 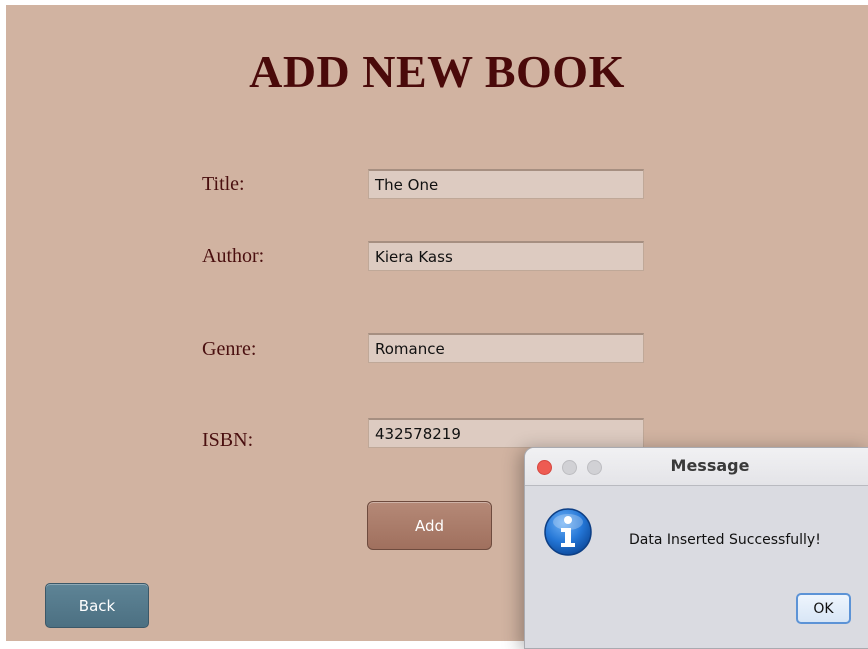 What do you see at coordinates (229, 349) in the screenshot?
I see `genre-label: Genre:` at bounding box center [229, 349].